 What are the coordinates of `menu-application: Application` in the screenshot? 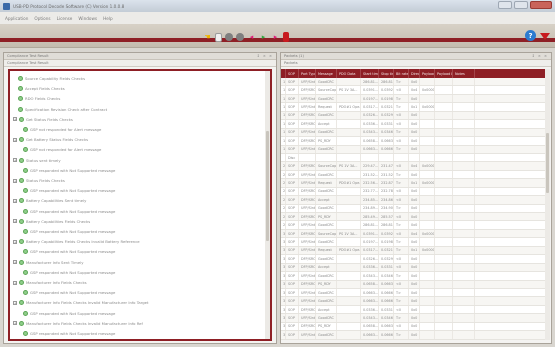 It's located at (16, 18).